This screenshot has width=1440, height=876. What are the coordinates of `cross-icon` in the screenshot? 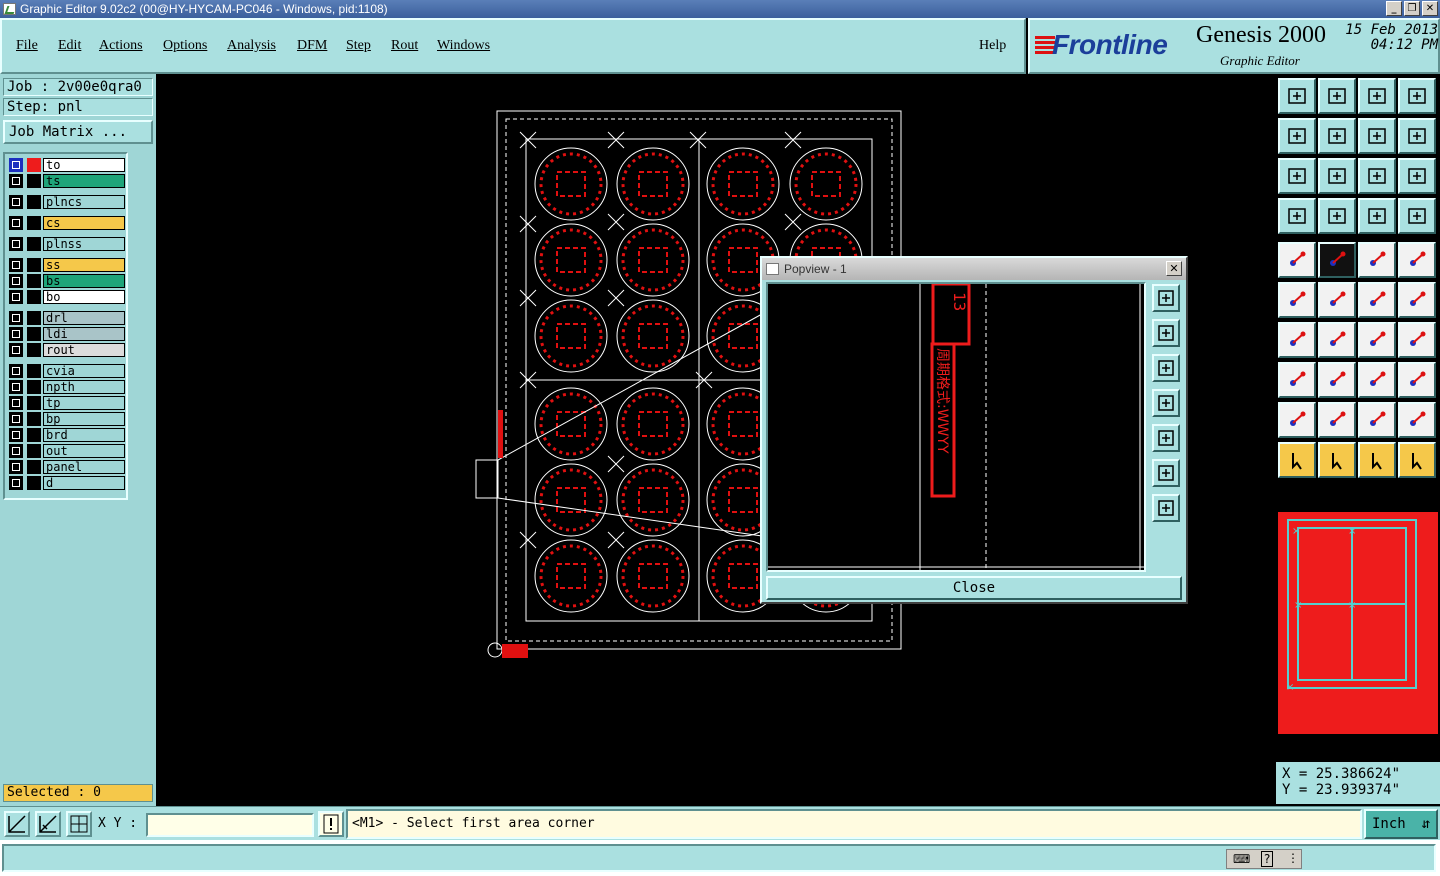 It's located at (1337, 300).